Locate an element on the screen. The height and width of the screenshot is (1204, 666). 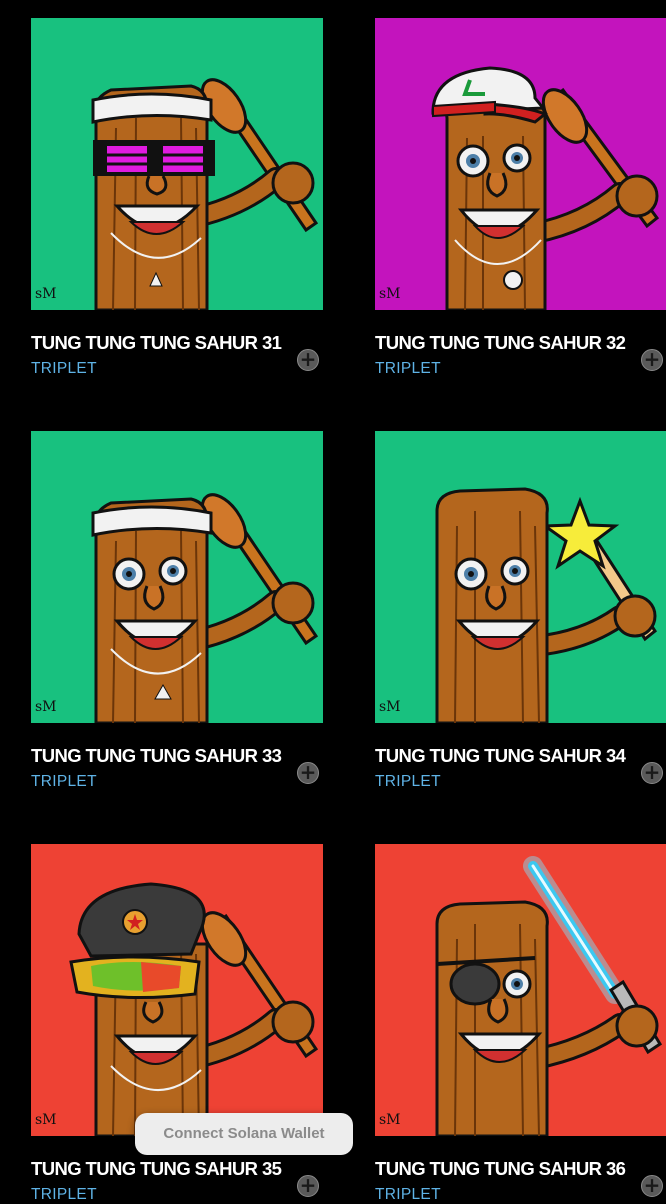
nft-title: TUNG TUNG TUNG SAHUR 32 is located at coordinates (500, 343).